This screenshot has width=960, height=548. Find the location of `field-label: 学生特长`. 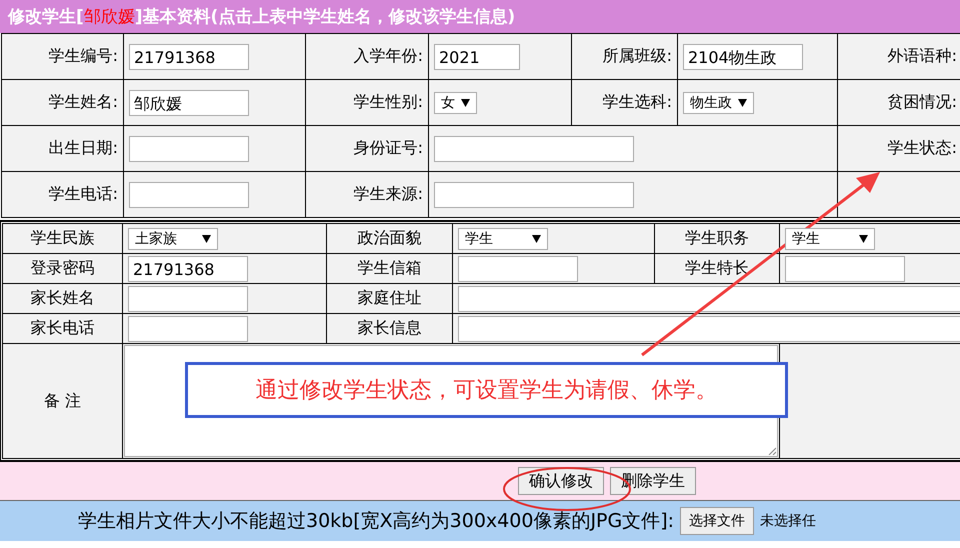

field-label: 学生特长 is located at coordinates (717, 267).